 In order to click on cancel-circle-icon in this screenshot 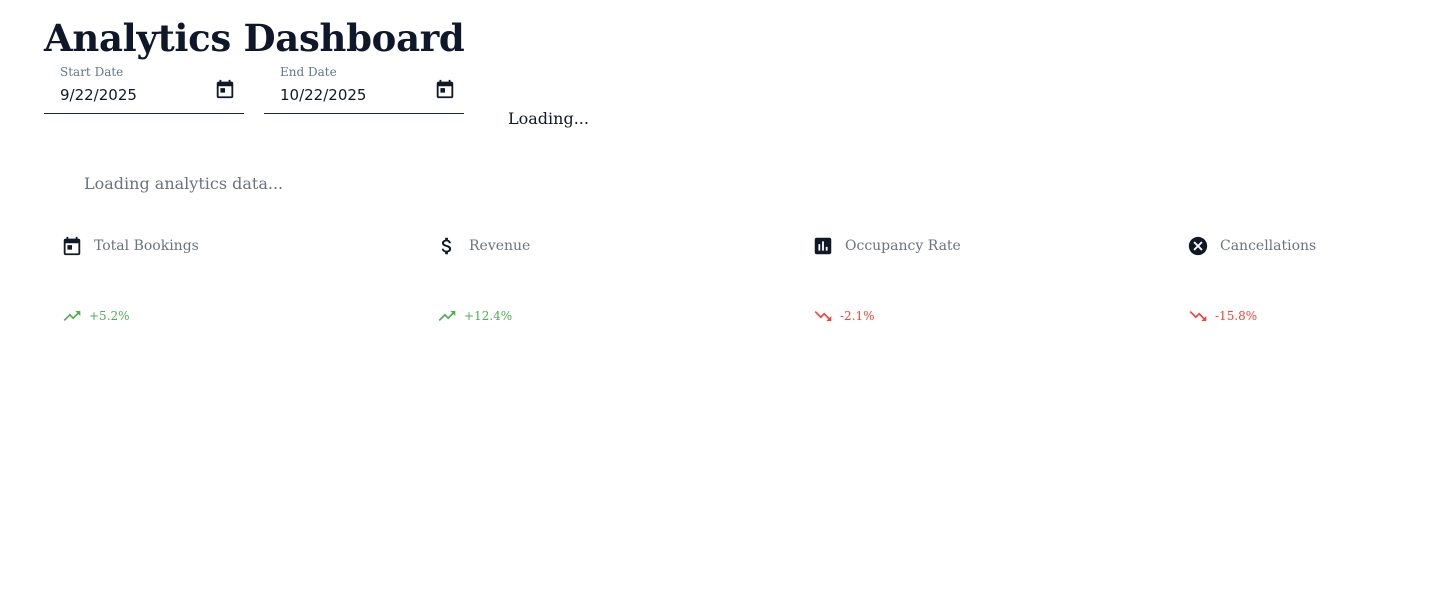, I will do `click(1199, 247)`.